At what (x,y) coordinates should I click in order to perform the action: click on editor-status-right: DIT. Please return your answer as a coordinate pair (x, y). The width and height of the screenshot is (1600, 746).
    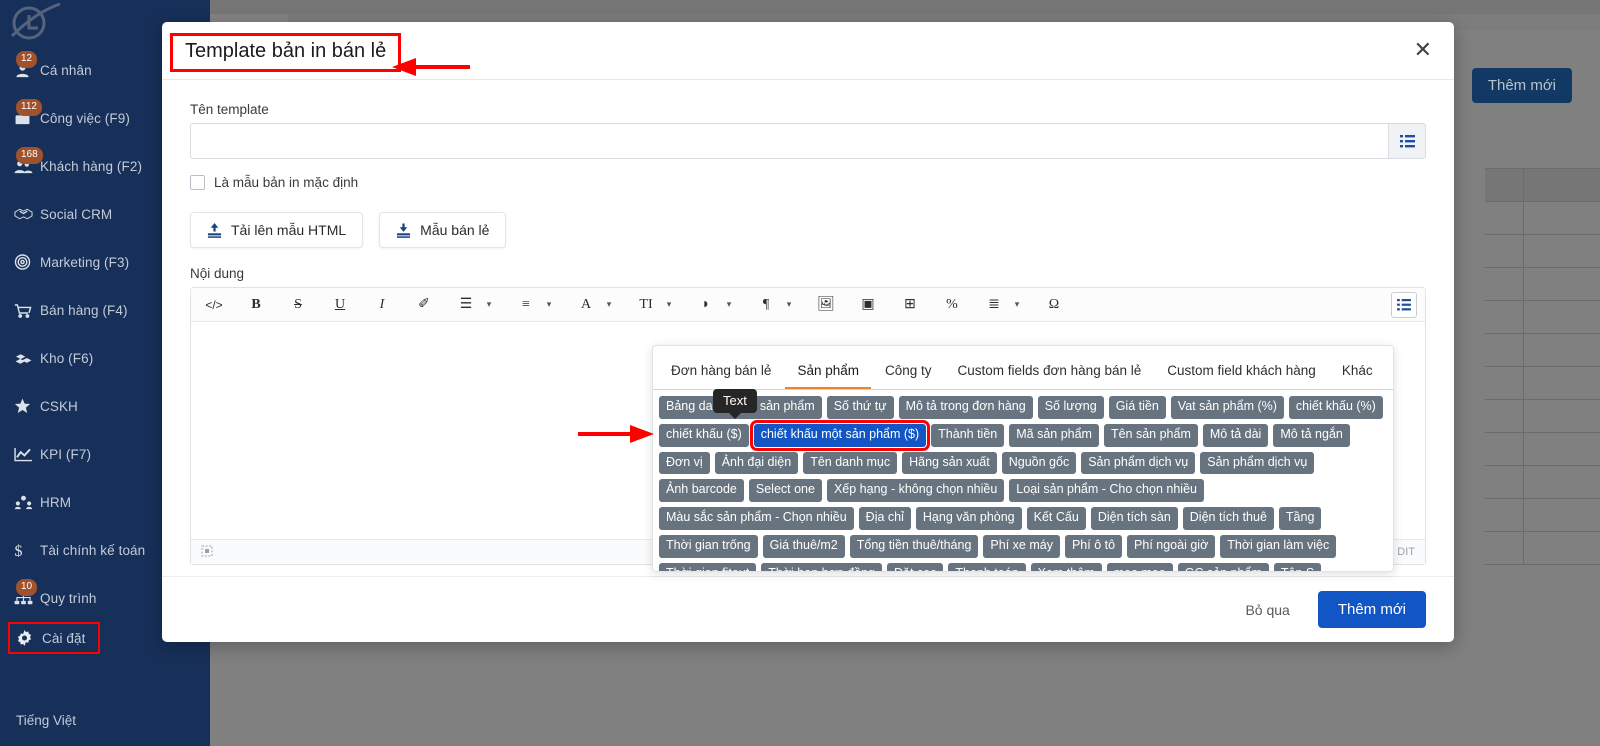
    Looking at the image, I should click on (1406, 552).